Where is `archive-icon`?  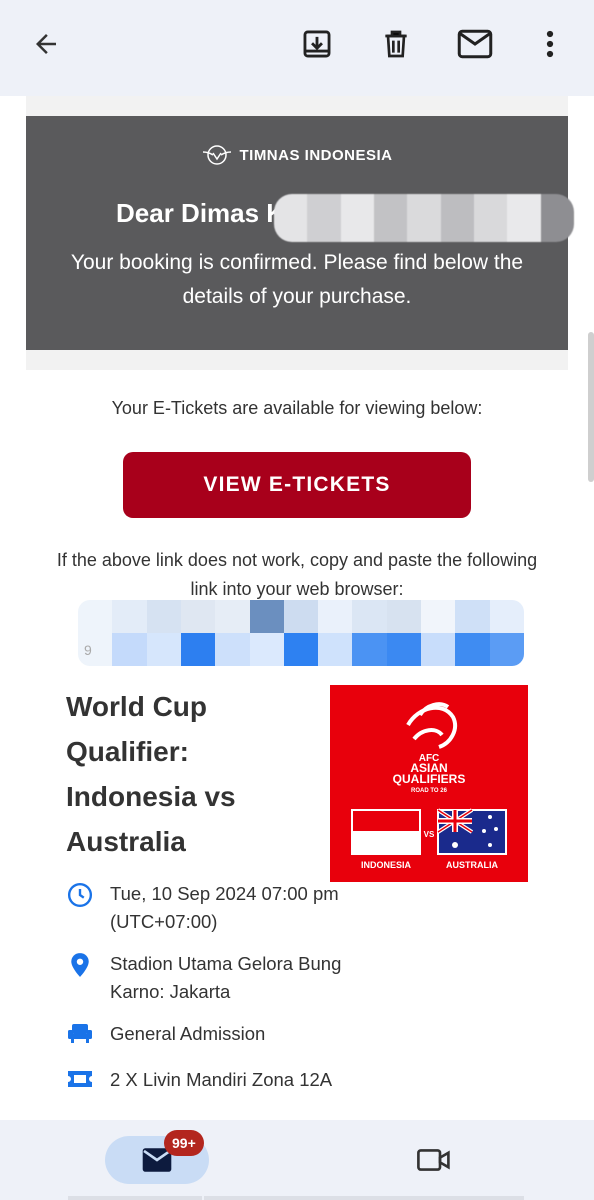 archive-icon is located at coordinates (317, 44).